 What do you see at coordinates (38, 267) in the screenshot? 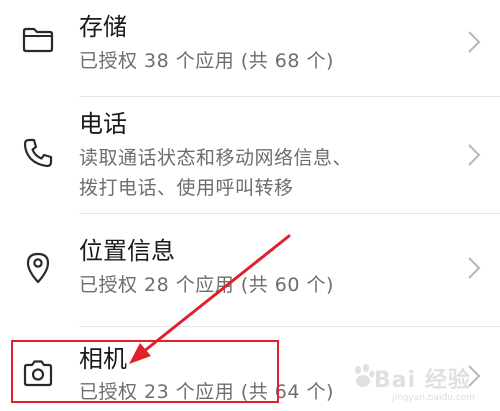
I see `location-pin-icon` at bounding box center [38, 267].